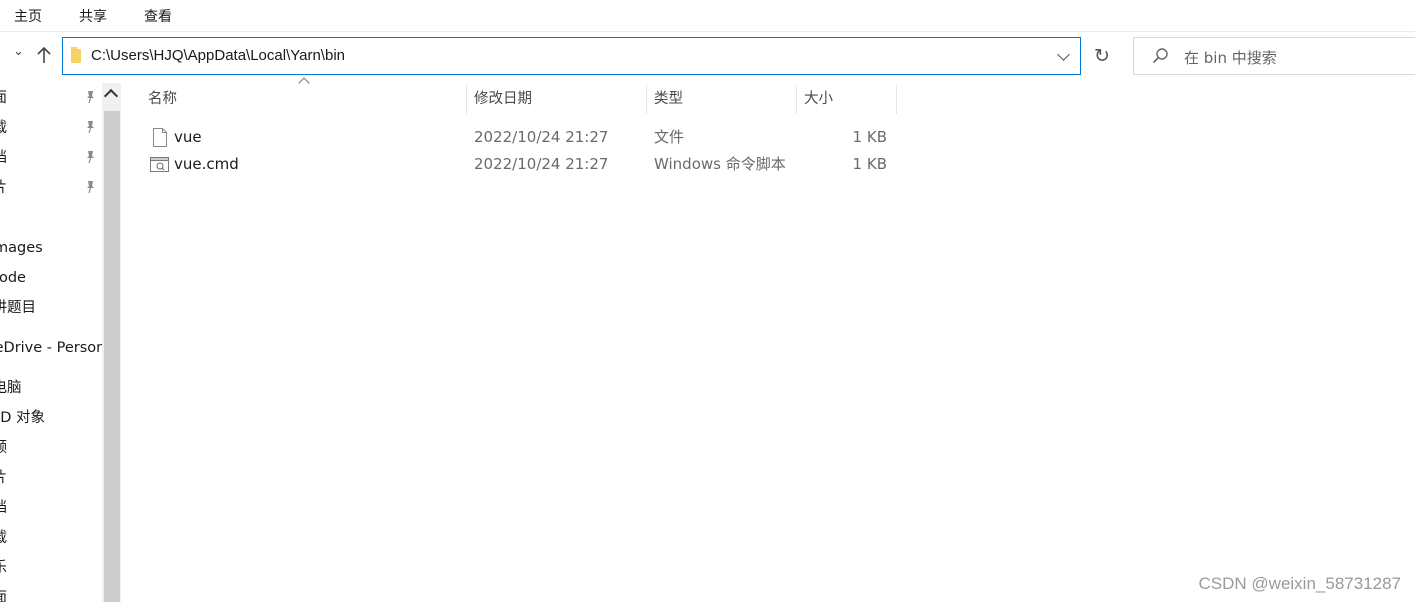 Image resolution: width=1415 pixels, height=602 pixels. Describe the element at coordinates (51, 568) in the screenshot. I see `sidebar-item-music: 音乐` at that location.